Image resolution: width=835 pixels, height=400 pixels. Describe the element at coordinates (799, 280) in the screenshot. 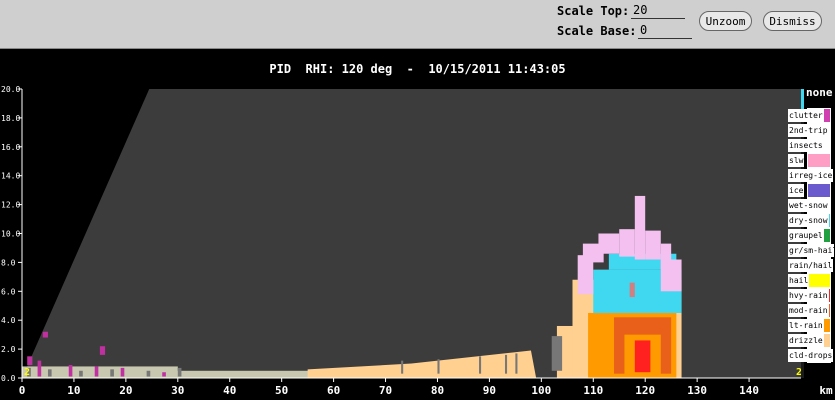

I see `legend-label: hail` at that location.